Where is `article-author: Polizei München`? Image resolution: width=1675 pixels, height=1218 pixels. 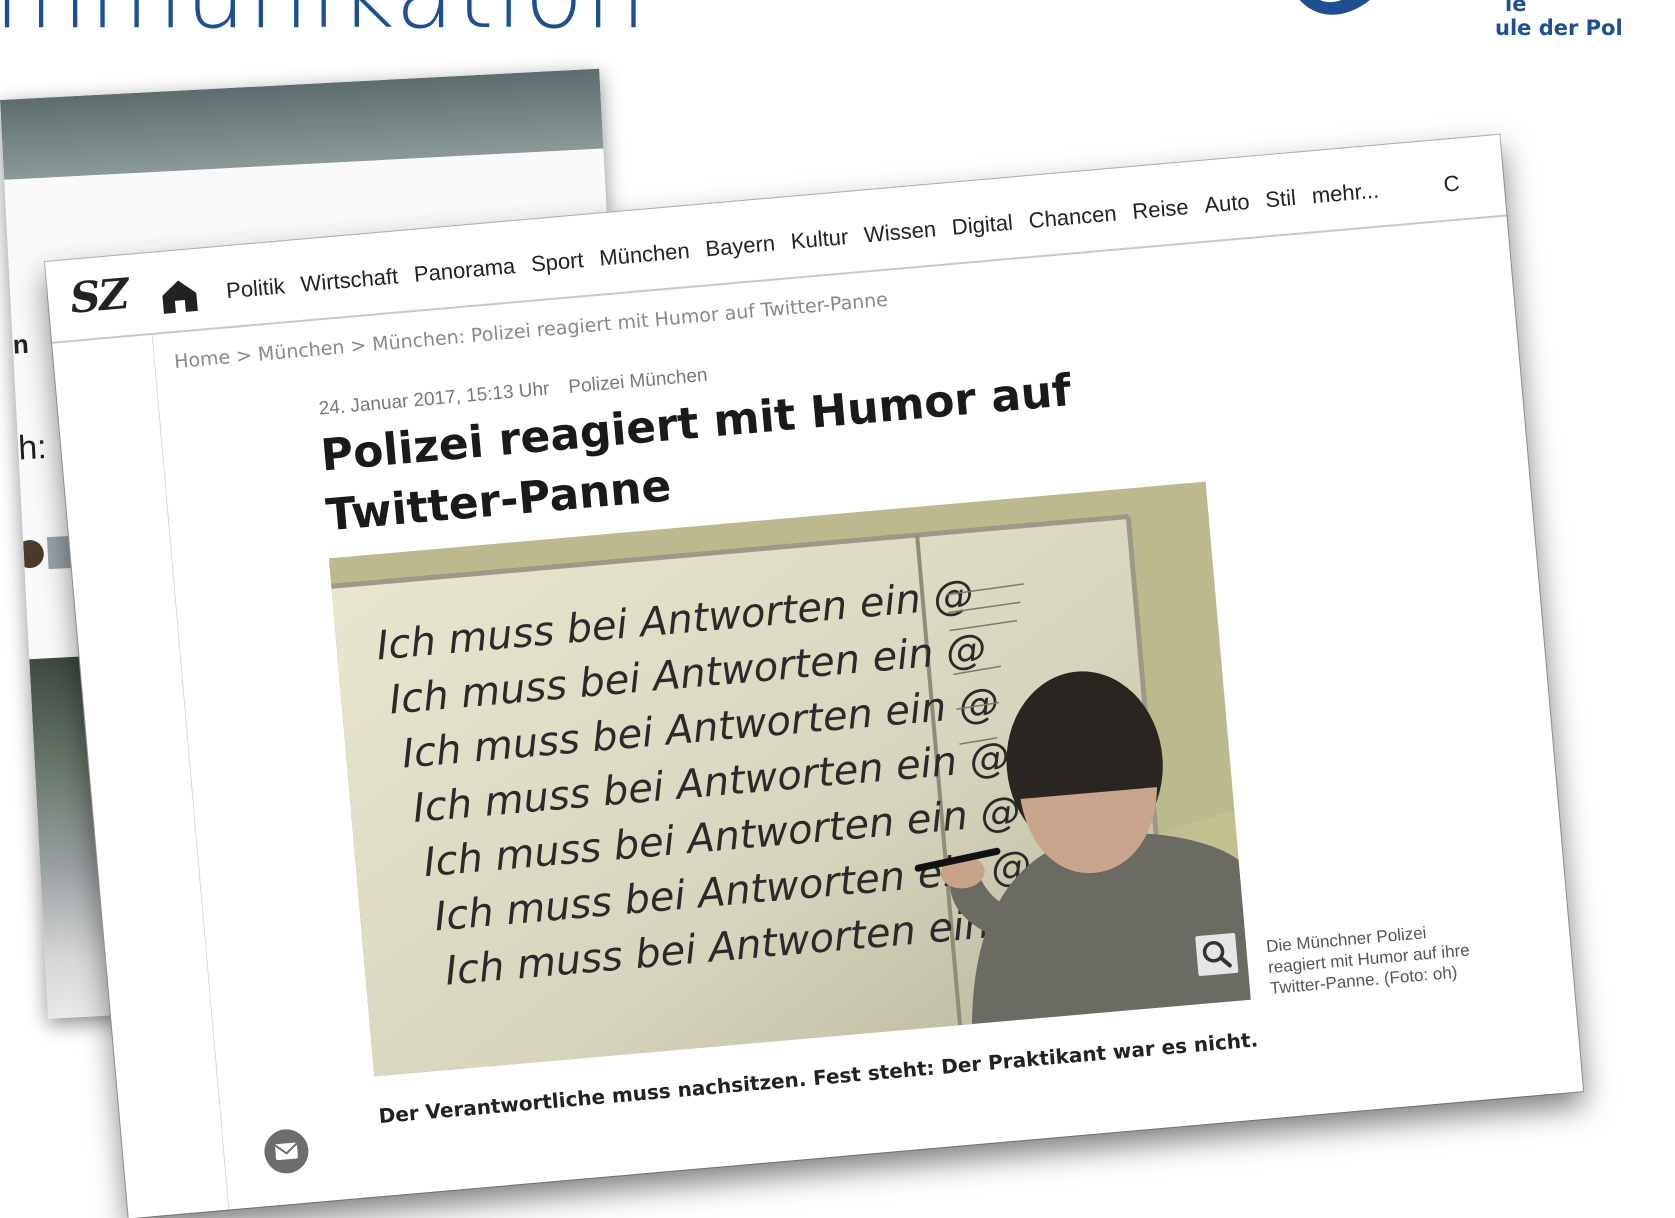 article-author: Polizei München is located at coordinates (638, 381).